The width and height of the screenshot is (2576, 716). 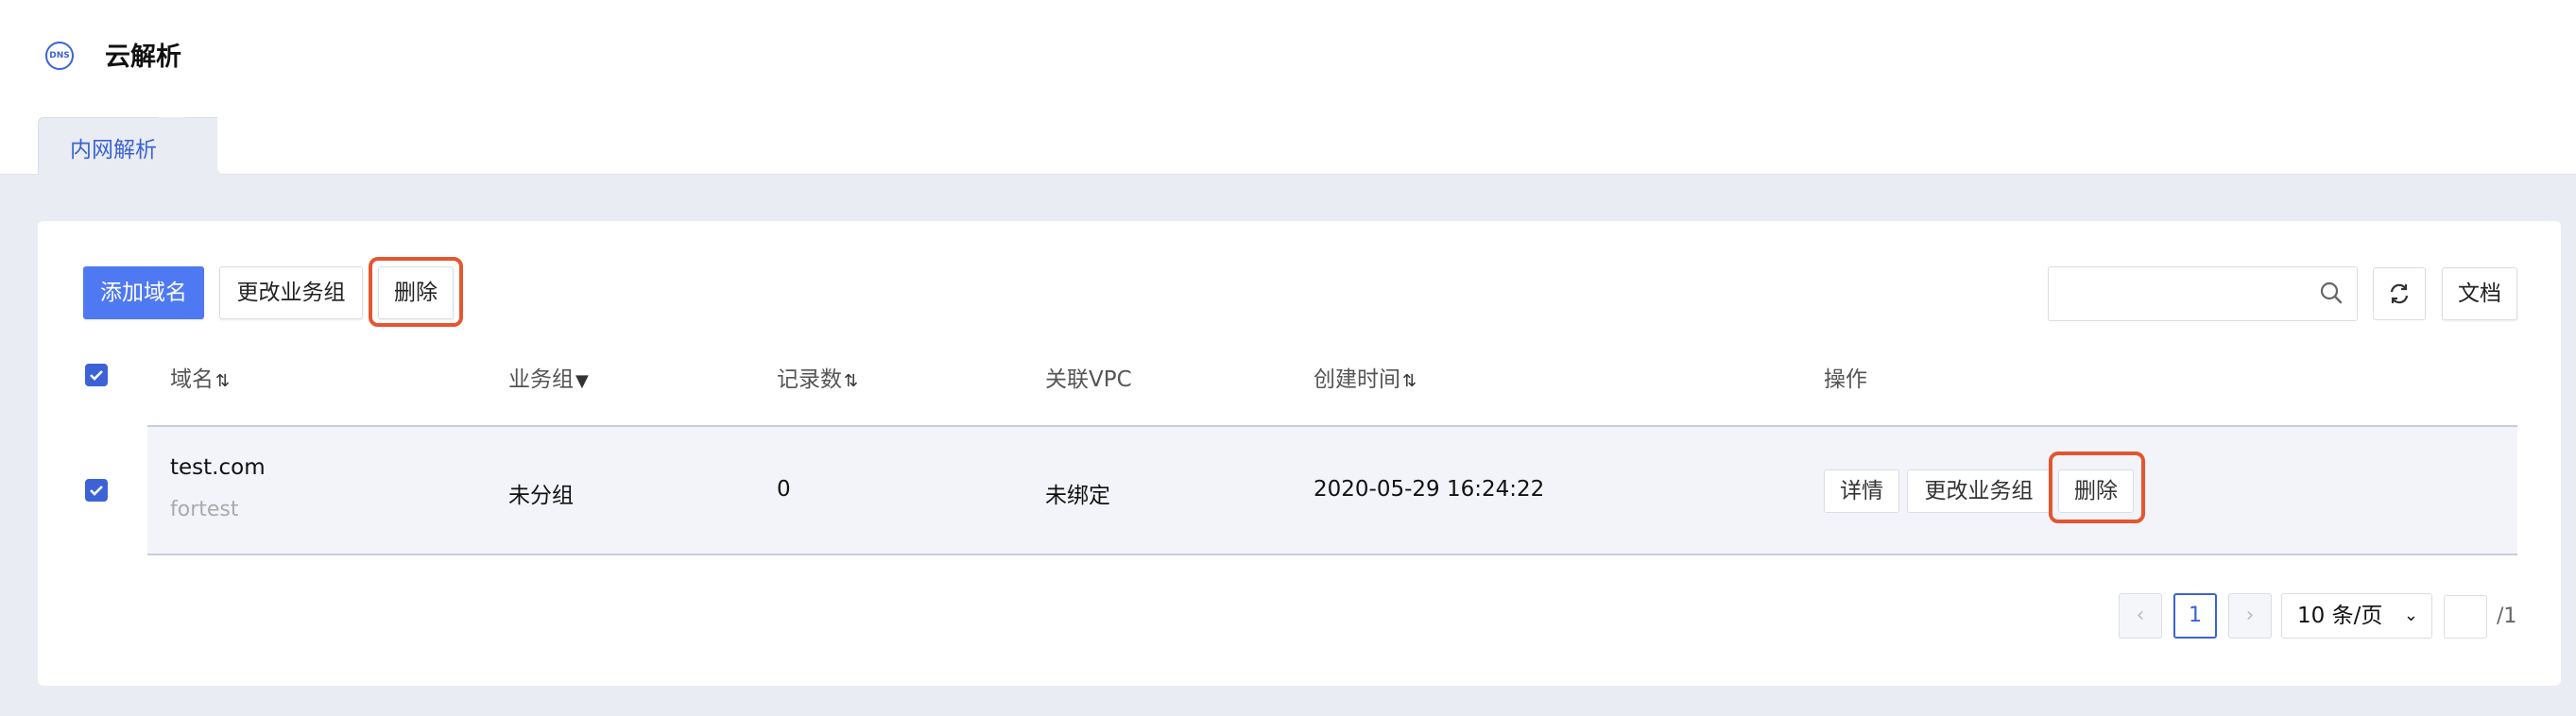 I want to click on next-page-button: ›, so click(x=2250, y=616).